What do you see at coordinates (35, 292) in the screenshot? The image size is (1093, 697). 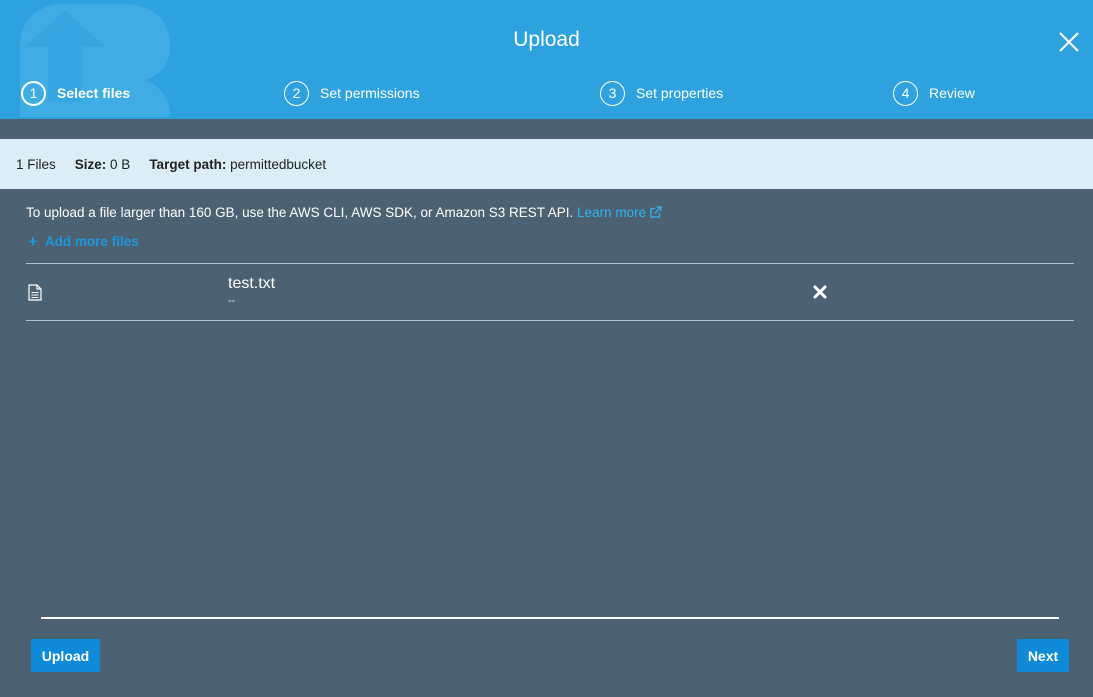 I see `file-icon` at bounding box center [35, 292].